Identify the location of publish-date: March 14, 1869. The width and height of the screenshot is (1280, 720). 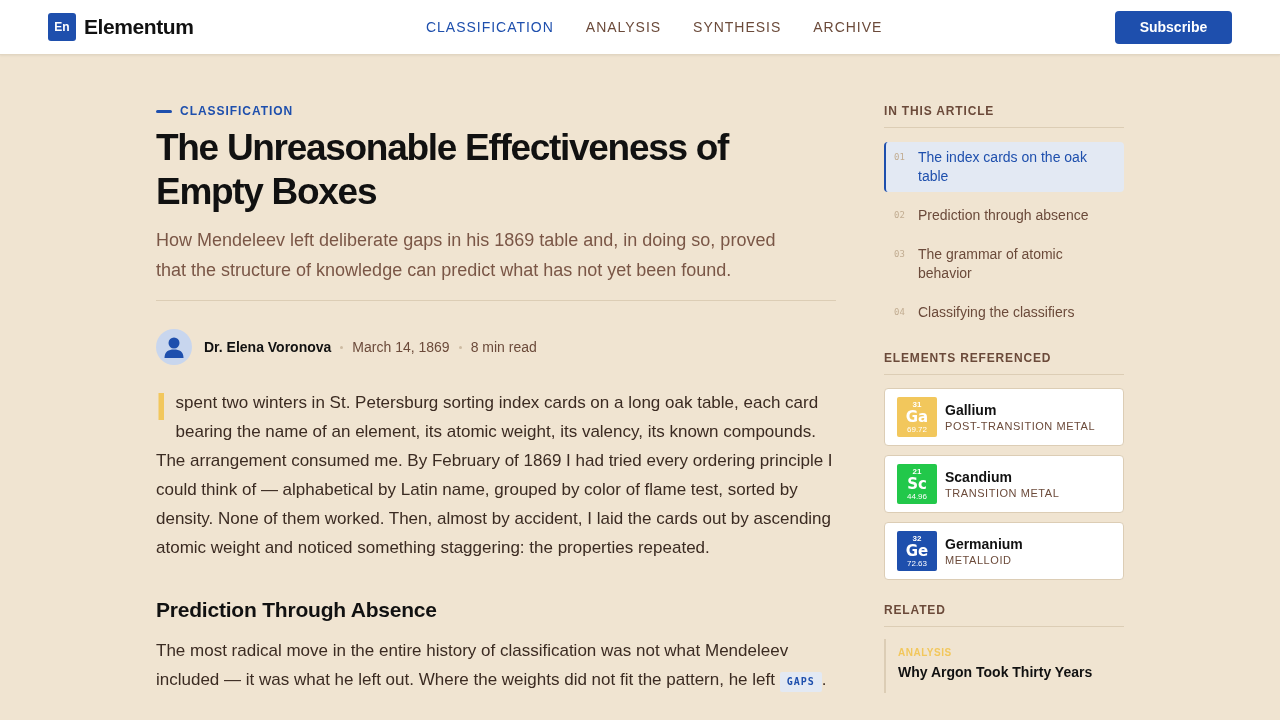
(401, 347).